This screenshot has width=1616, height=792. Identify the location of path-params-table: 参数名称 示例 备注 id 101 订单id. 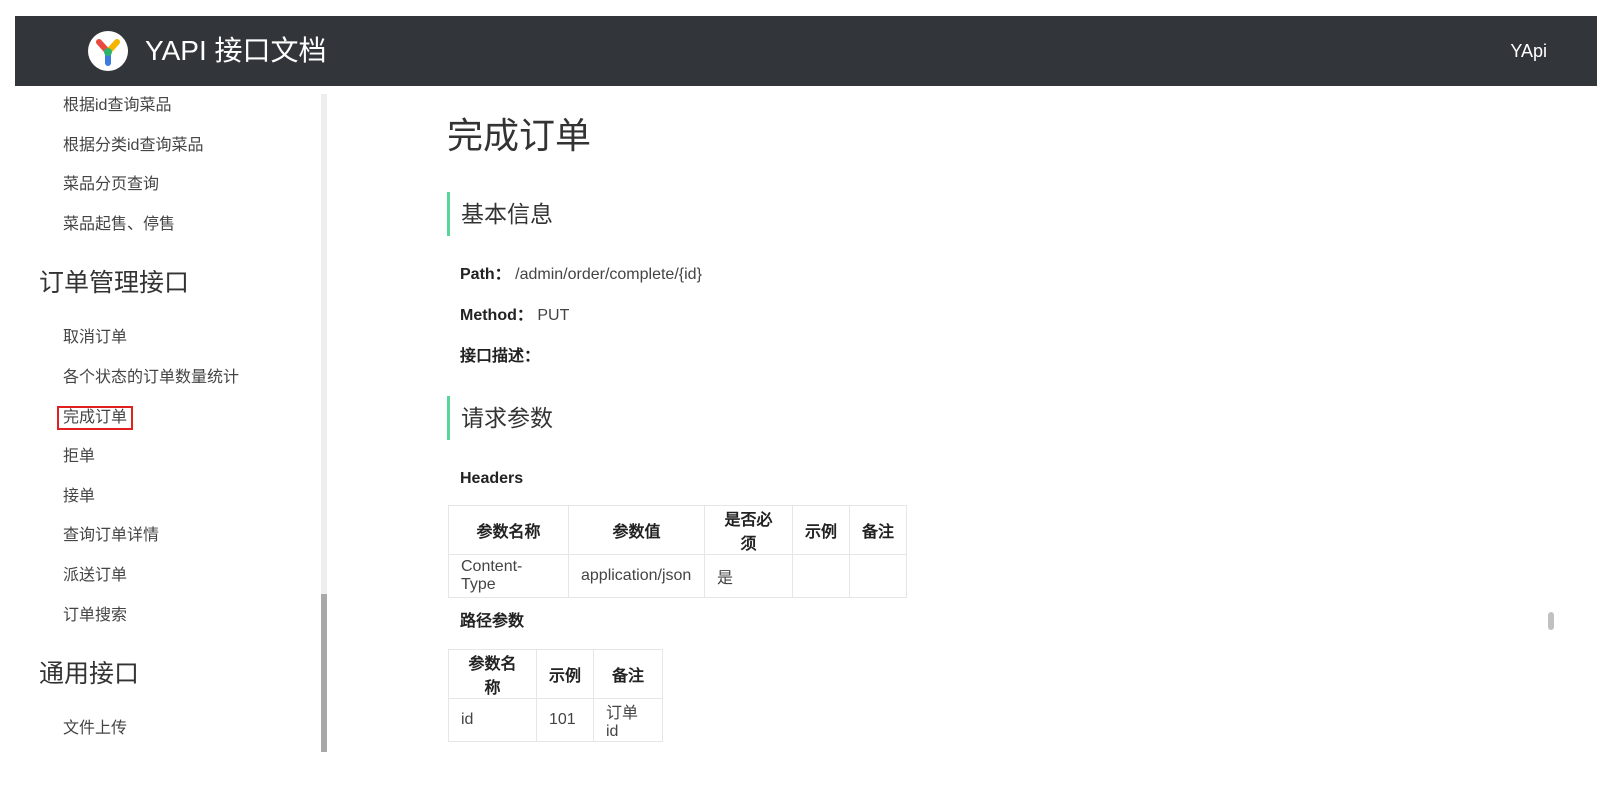
(555, 695).